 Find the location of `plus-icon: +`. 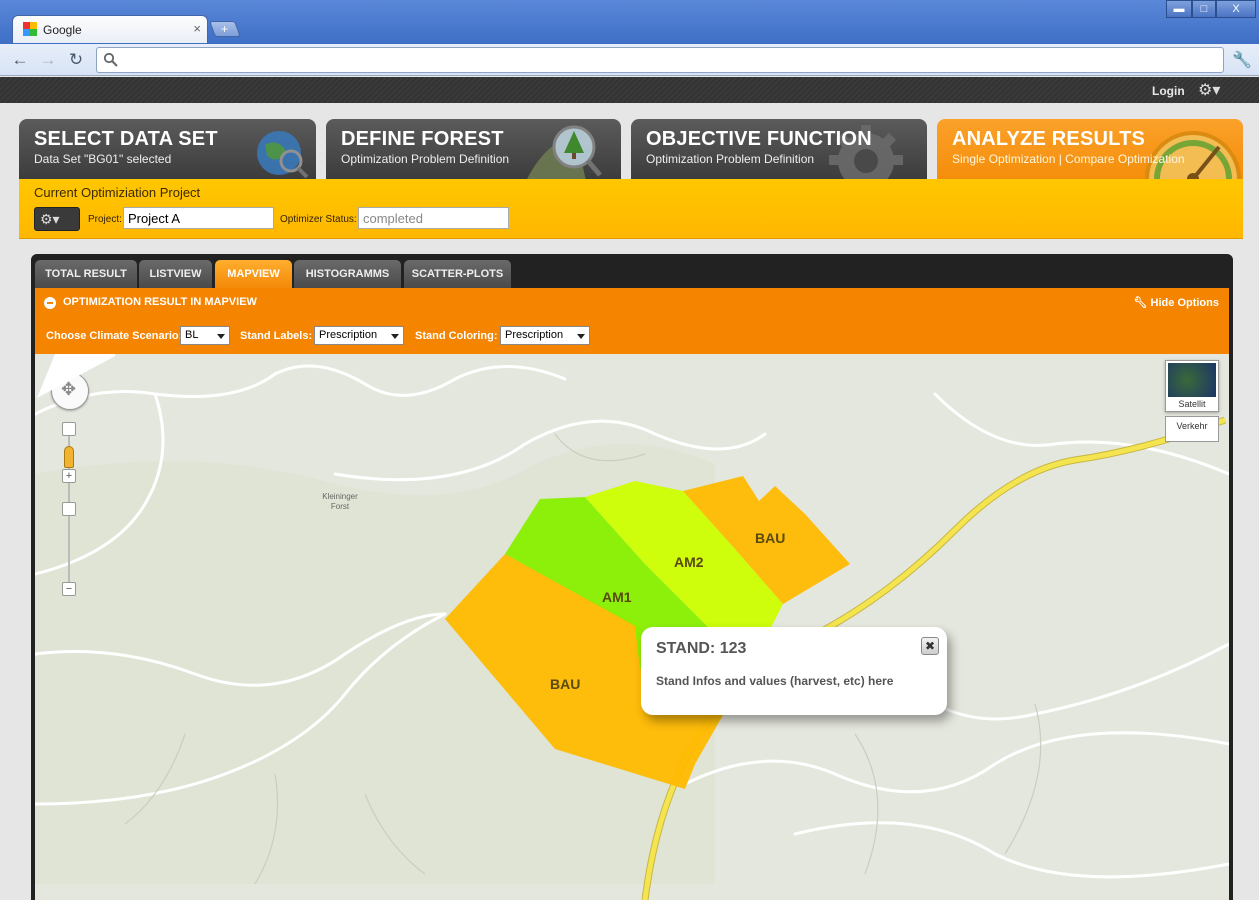

plus-icon: + is located at coordinates (225, 29).